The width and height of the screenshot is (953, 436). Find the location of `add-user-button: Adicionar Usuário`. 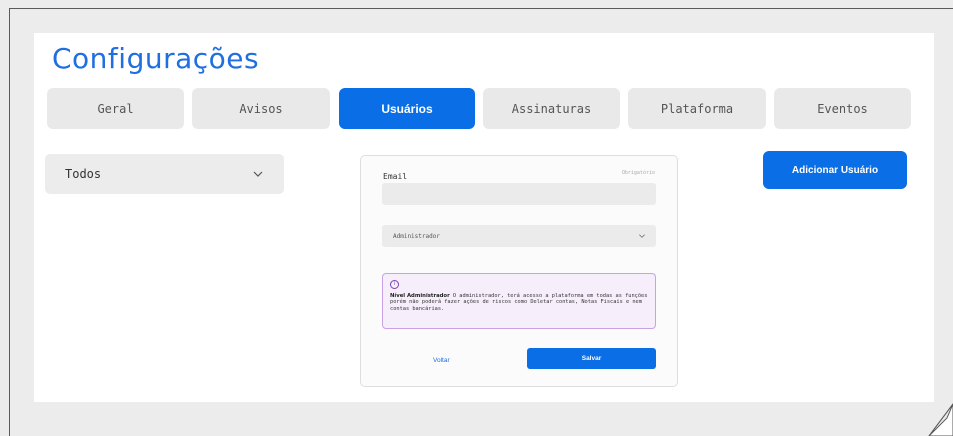

add-user-button: Adicionar Usuário is located at coordinates (835, 170).